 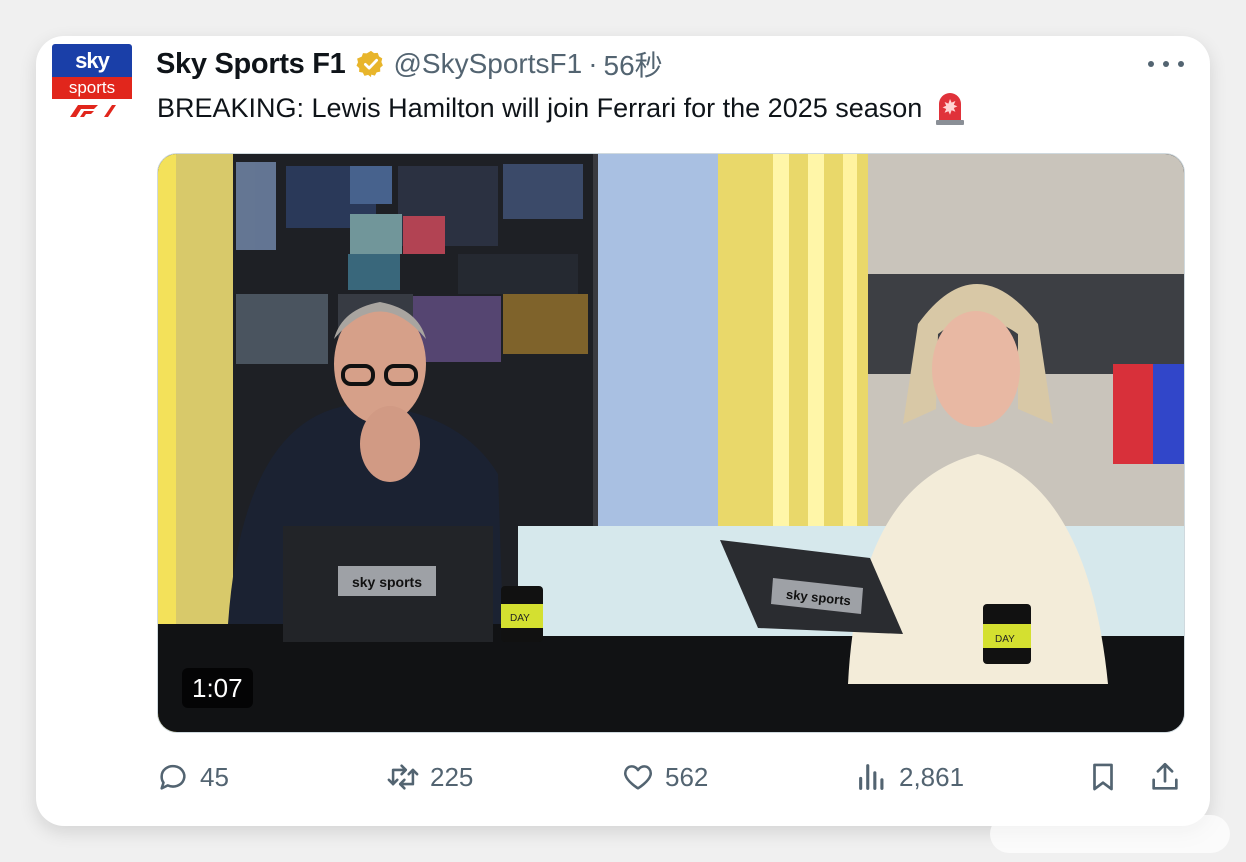 What do you see at coordinates (214, 776) in the screenshot?
I see `reply-count: 45` at bounding box center [214, 776].